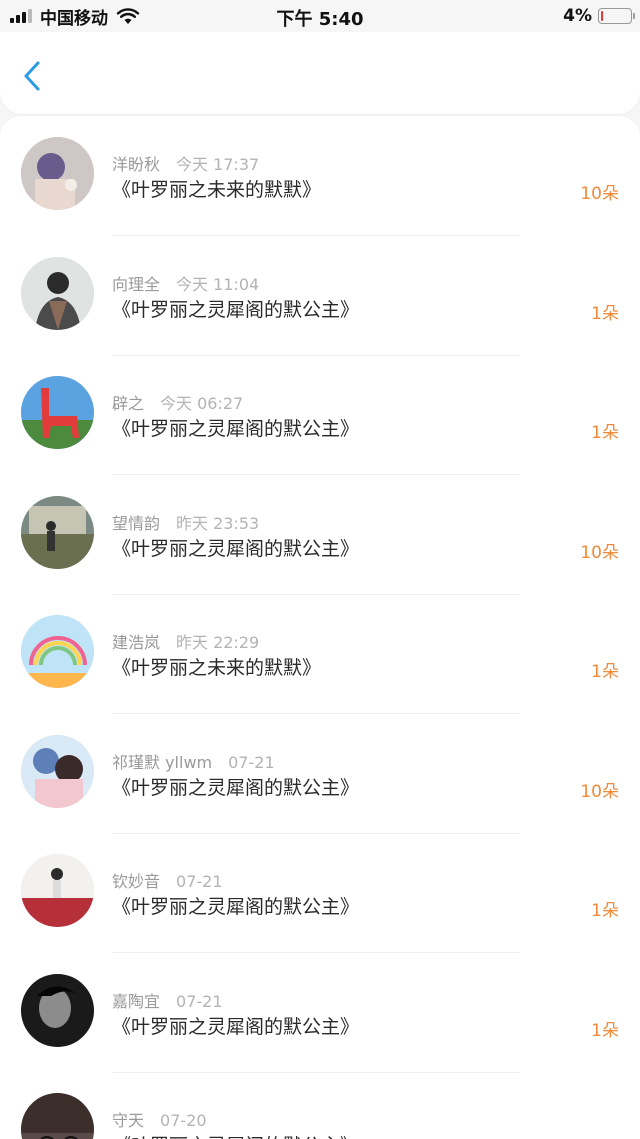  I want to click on list-item: 望情韵 昨天 23:53 《叶罗丽之灵犀阁的默公主》 10朵, so click(320, 535).